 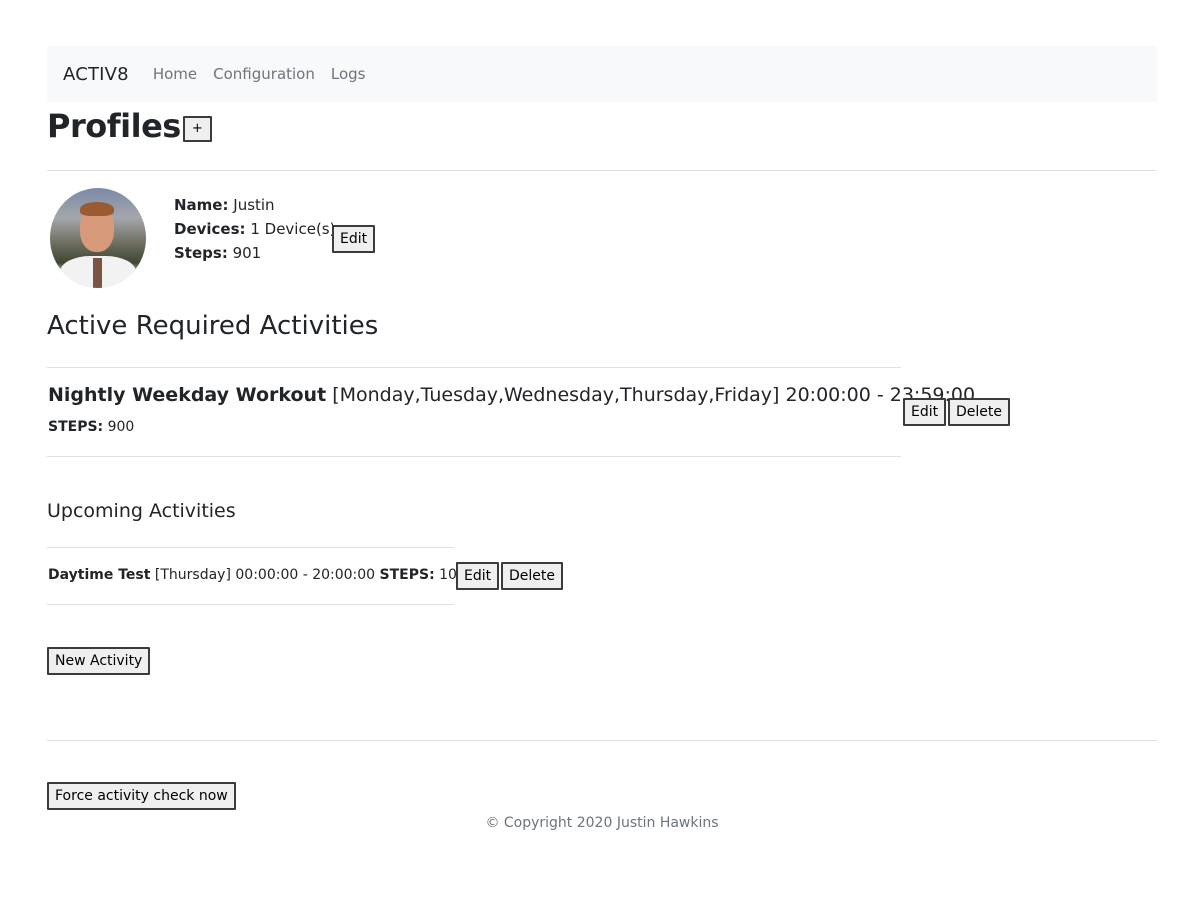 I want to click on avatar-hair, so click(x=97, y=209).